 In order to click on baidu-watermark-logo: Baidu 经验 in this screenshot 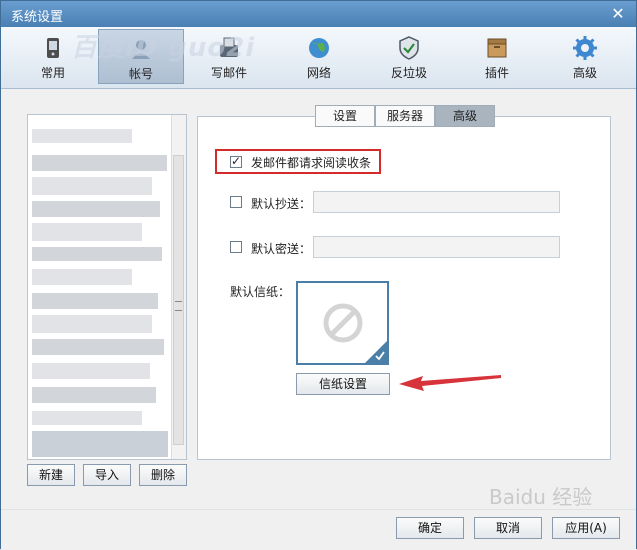, I will do `click(541, 497)`.